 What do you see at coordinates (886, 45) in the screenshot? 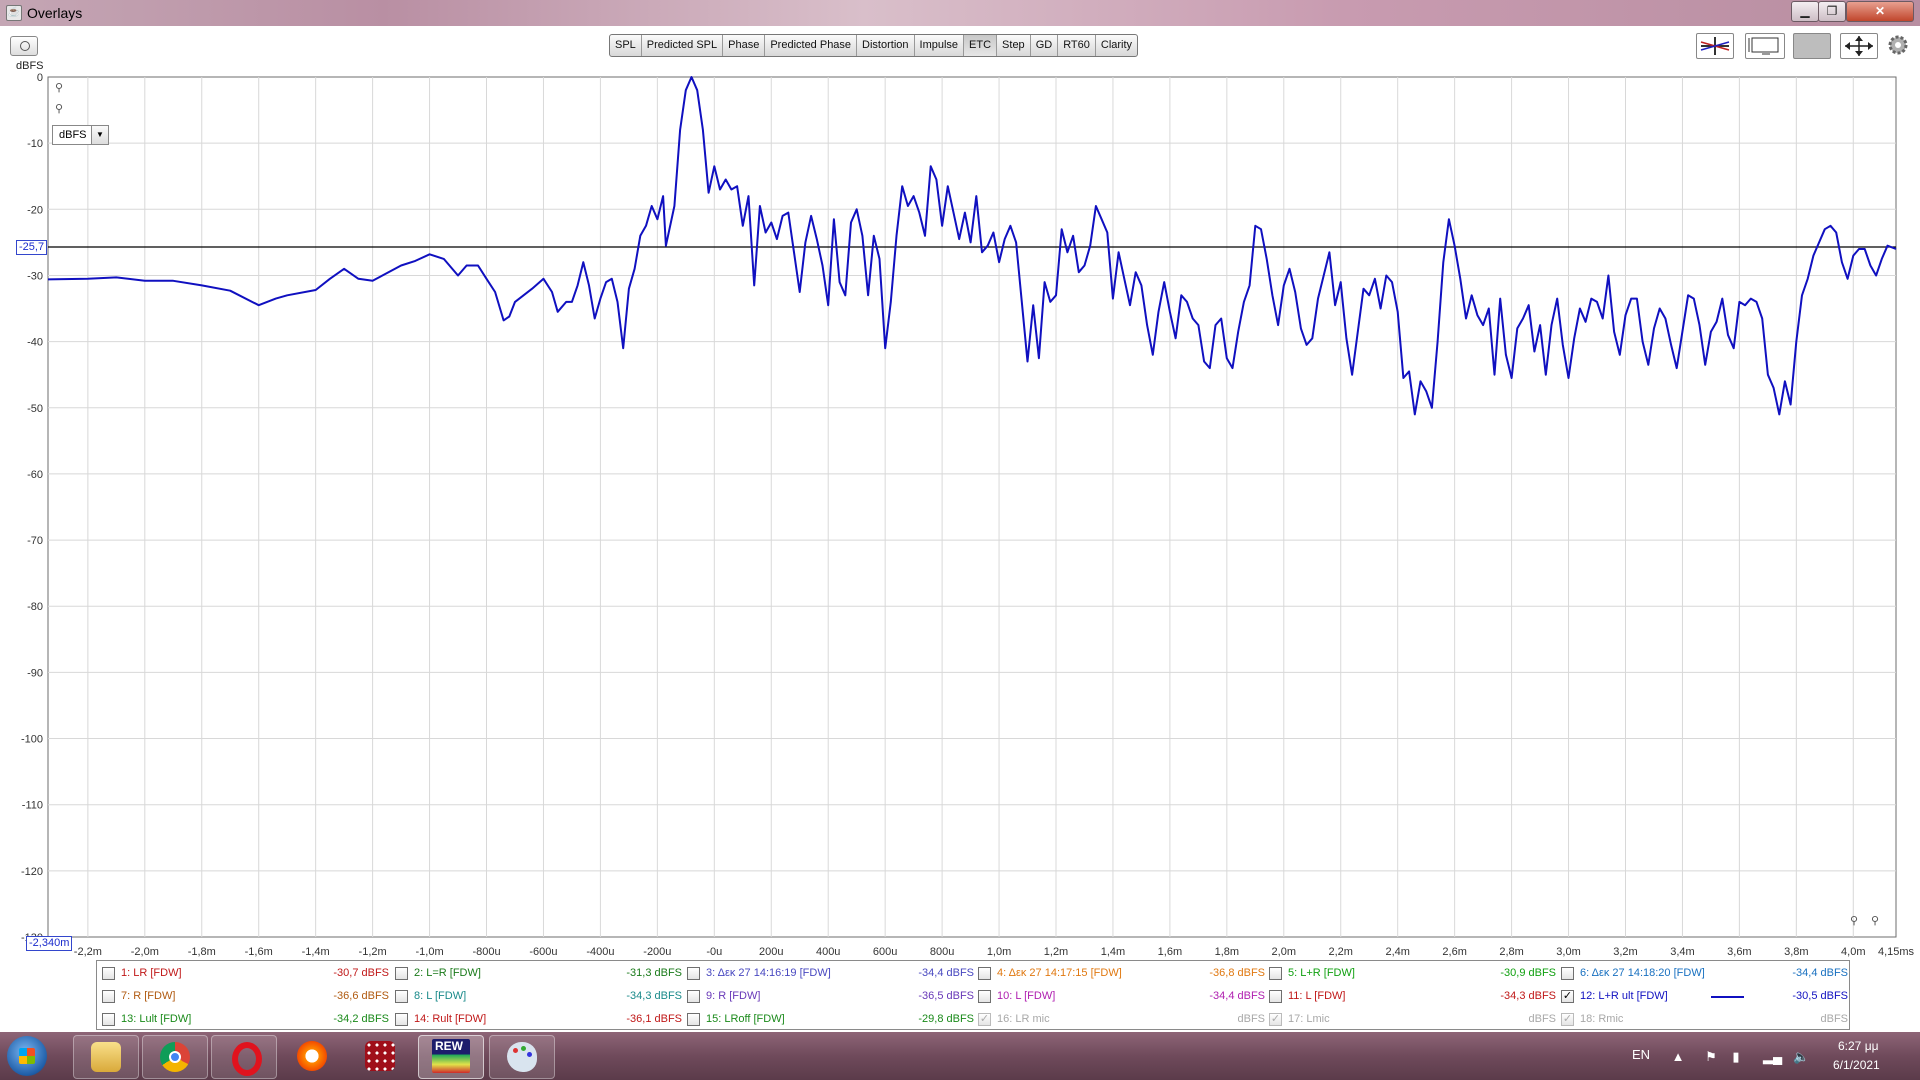
I see `tab-distortion: Distortion` at bounding box center [886, 45].